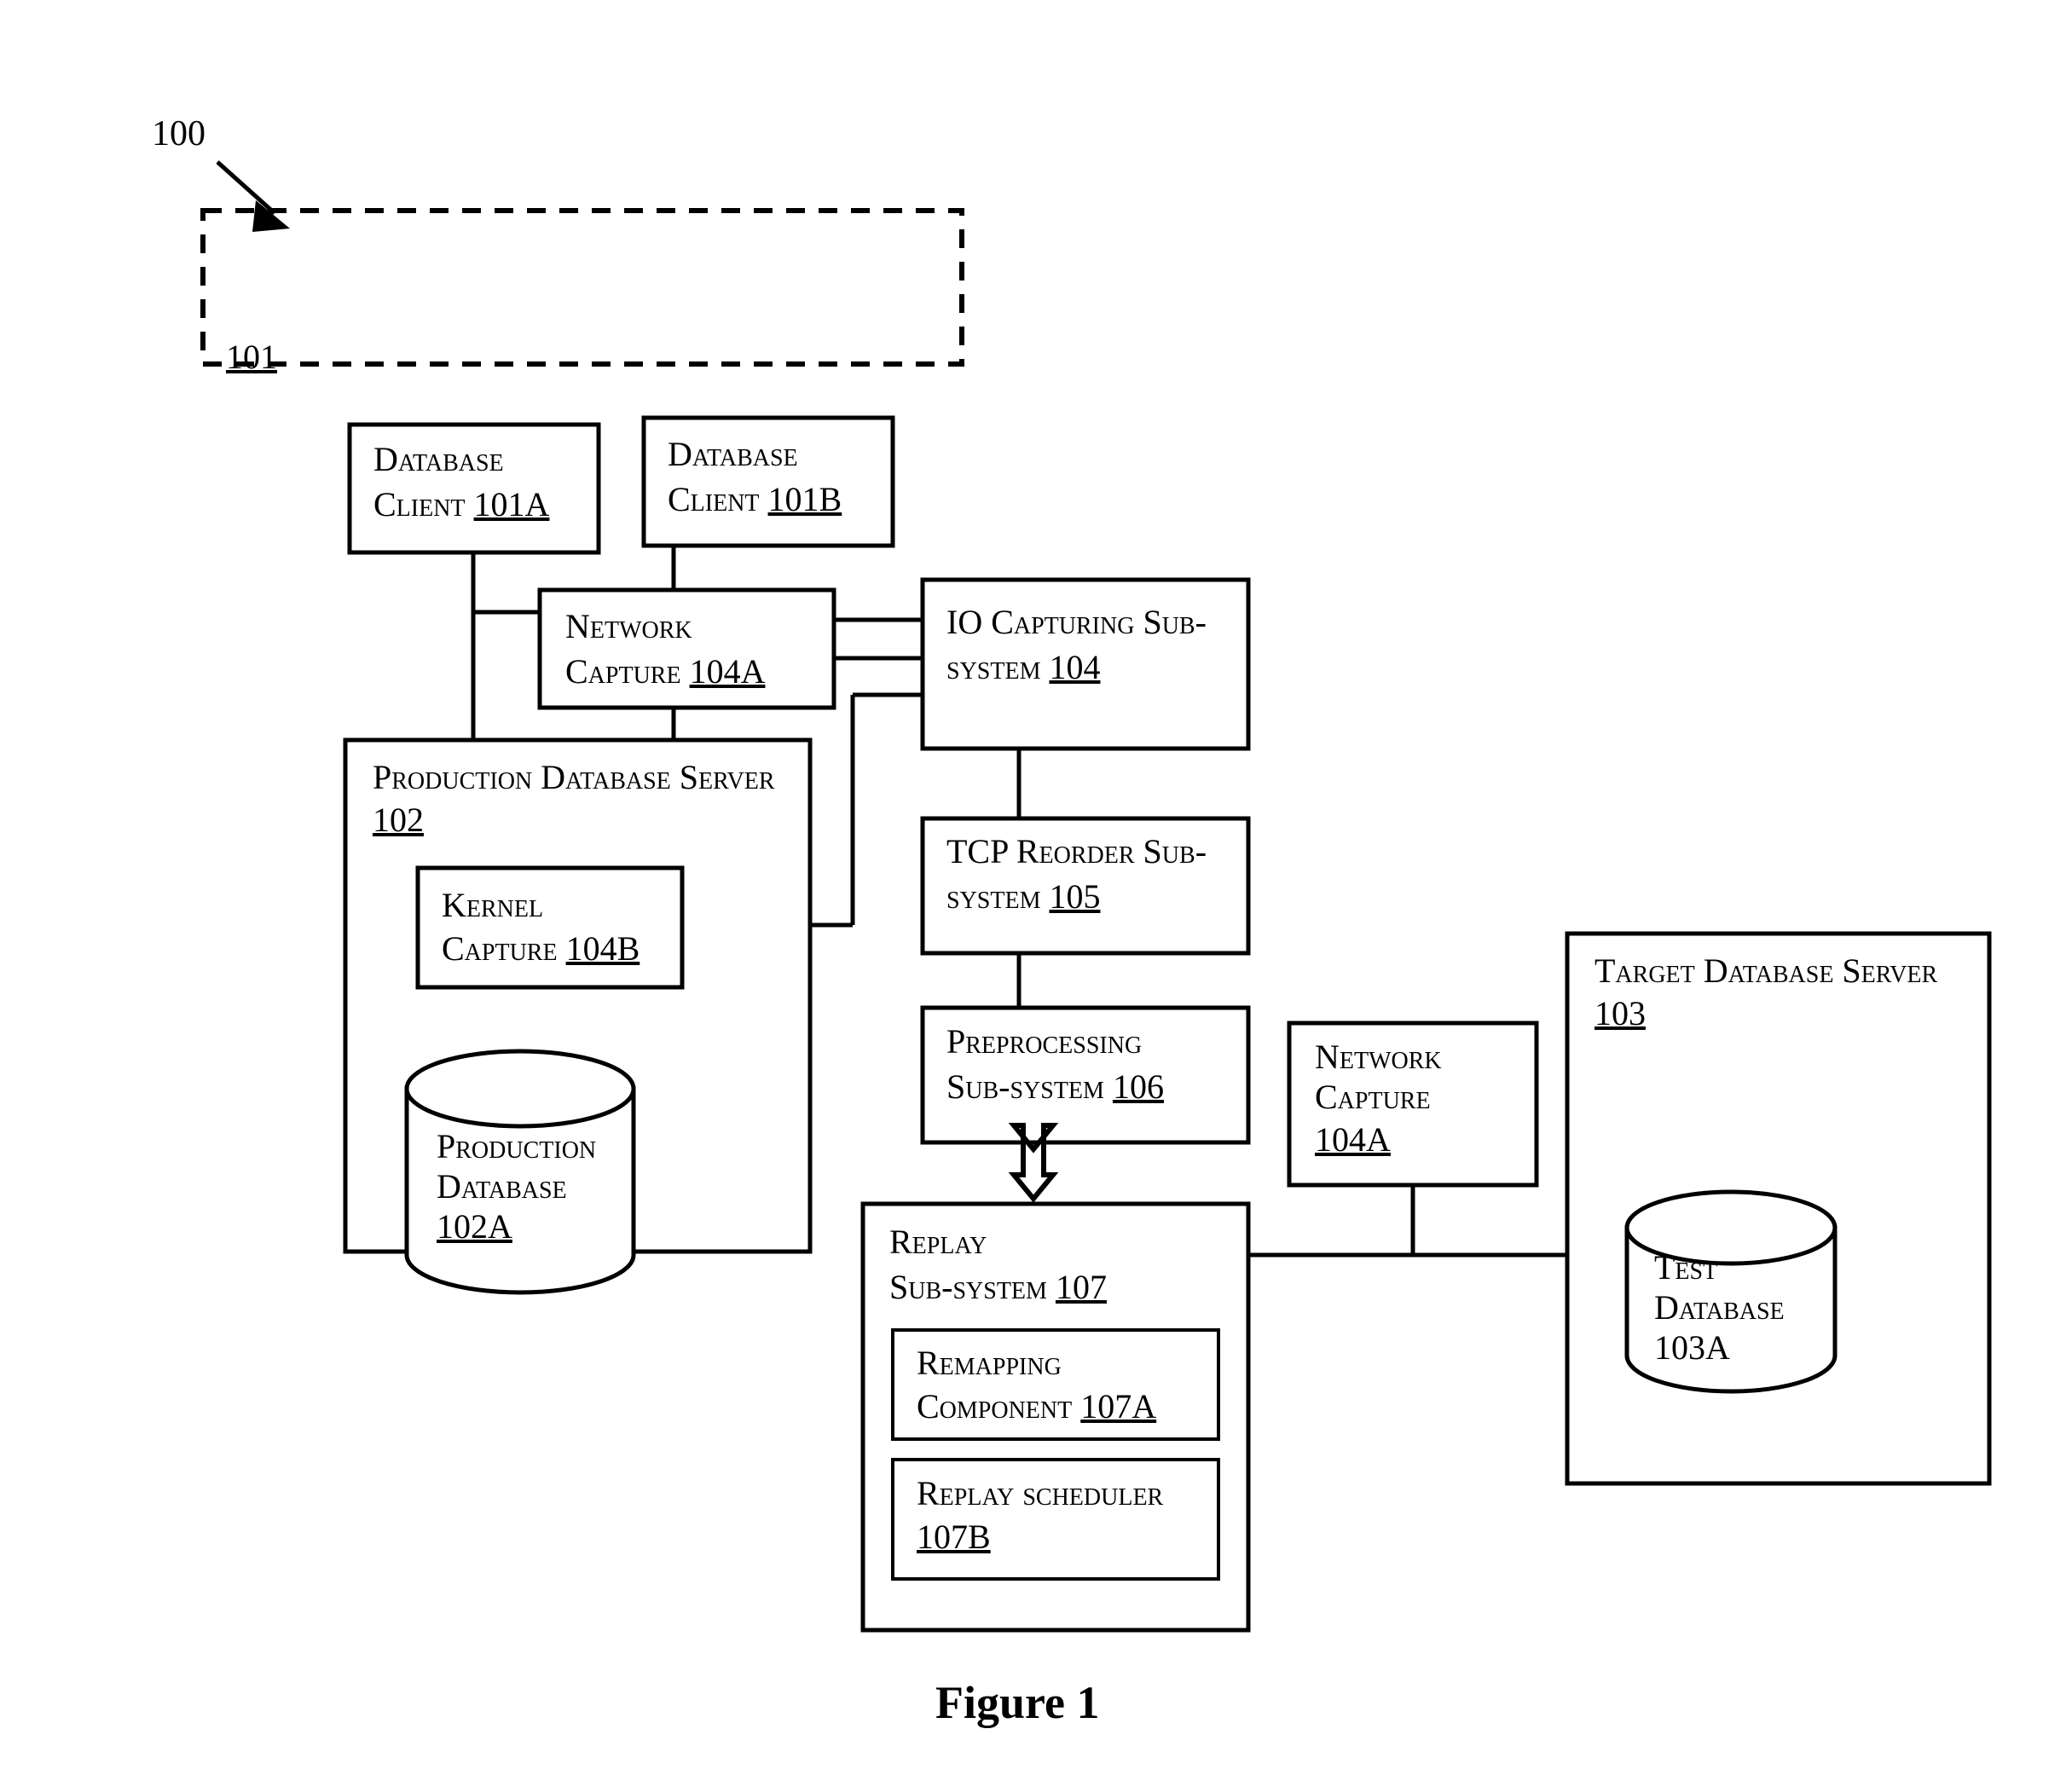 This screenshot has width=2072, height=1781. I want to click on kernel-capture-104b-line1: Kernel, so click(492, 905).